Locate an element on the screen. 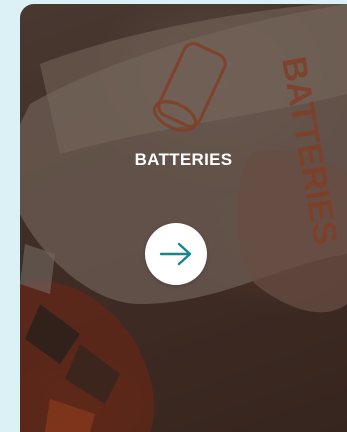  card-arrow-button is located at coordinates (176, 254).